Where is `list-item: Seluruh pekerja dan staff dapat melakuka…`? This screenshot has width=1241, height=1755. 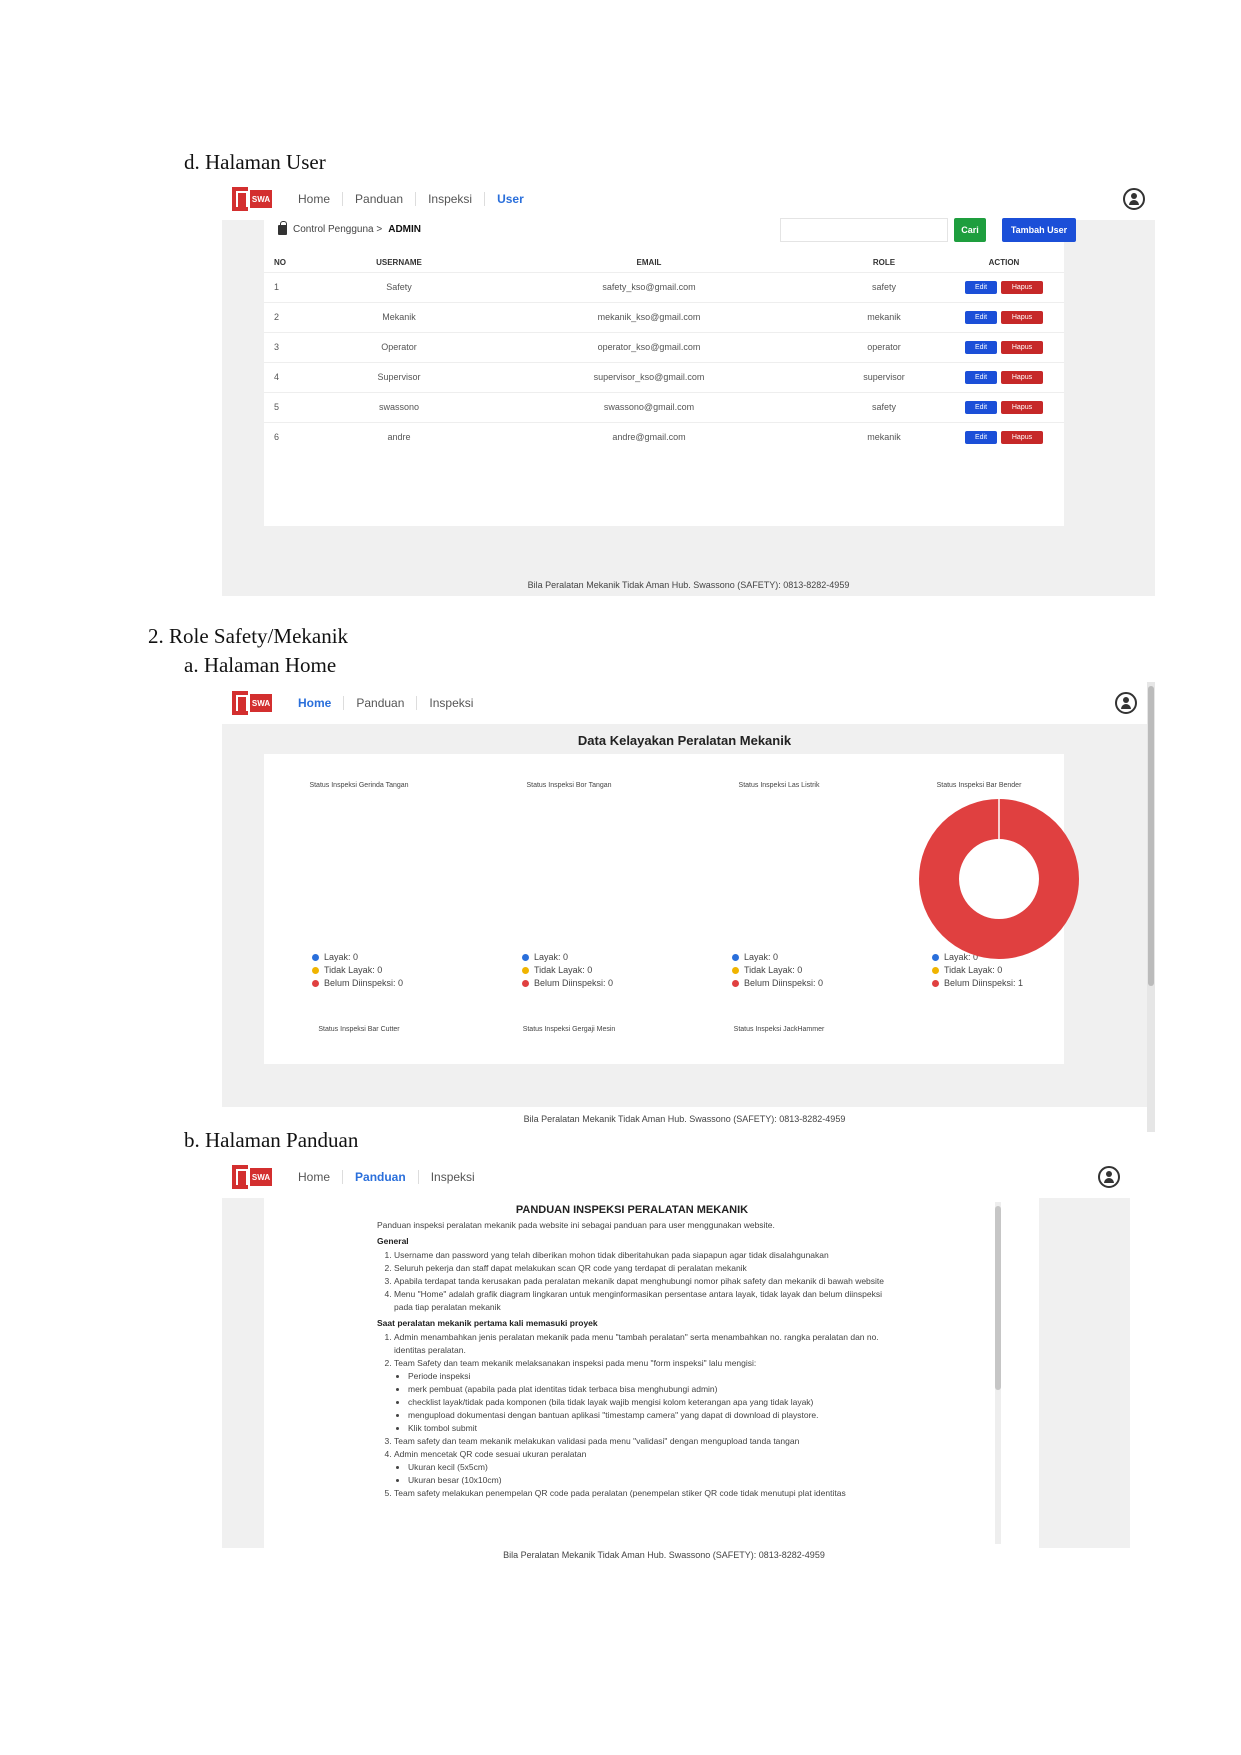 list-item: Seluruh pekerja dan staff dapat melakuka… is located at coordinates (640, 1268).